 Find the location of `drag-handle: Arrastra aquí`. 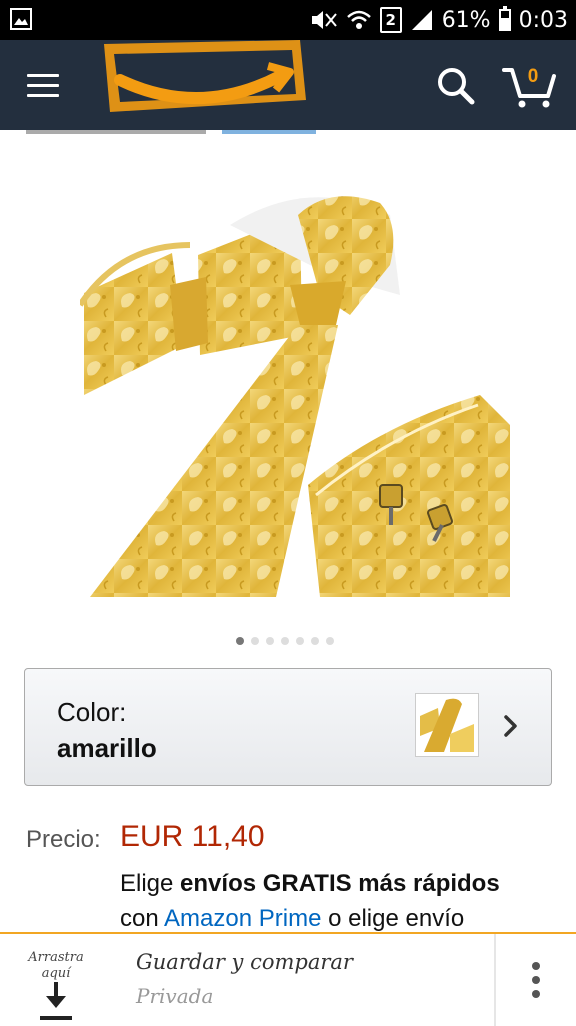

drag-handle: Arrastra aquí is located at coordinates (56, 980).